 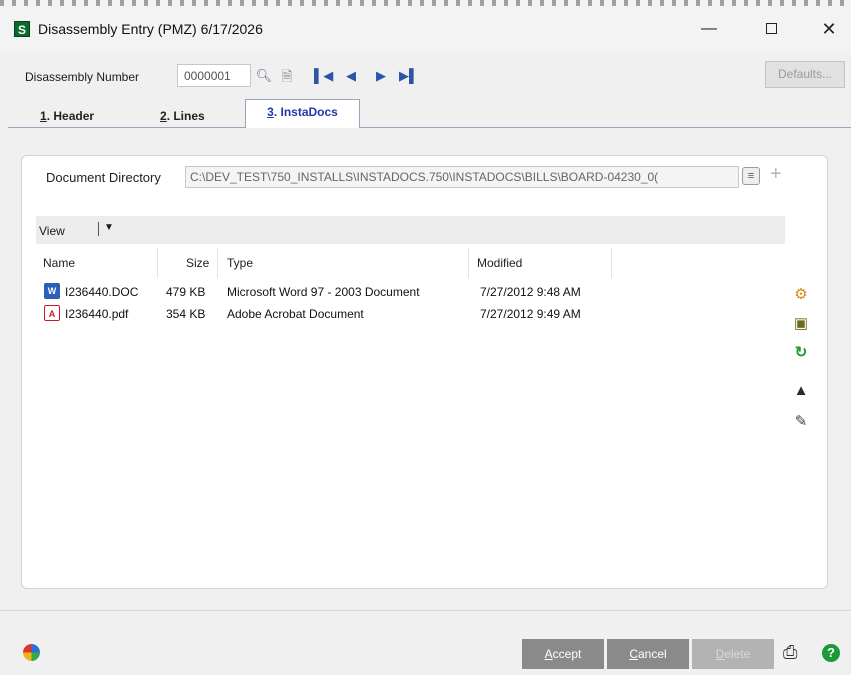 What do you see at coordinates (548, 654) in the screenshot?
I see `accept-hotkey: A` at bounding box center [548, 654].